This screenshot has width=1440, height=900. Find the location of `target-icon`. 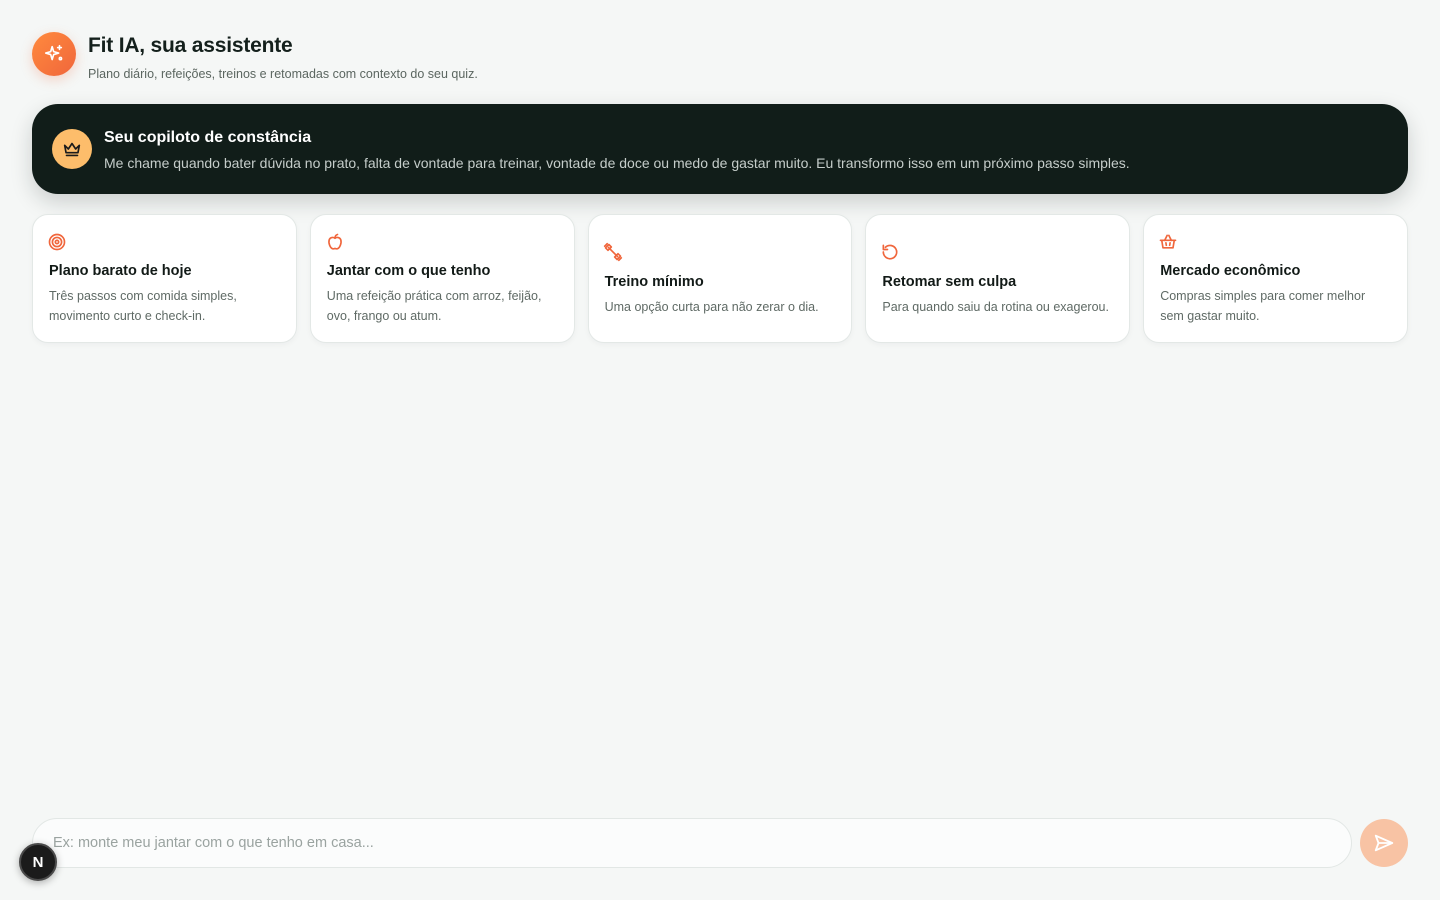

target-icon is located at coordinates (58, 241).